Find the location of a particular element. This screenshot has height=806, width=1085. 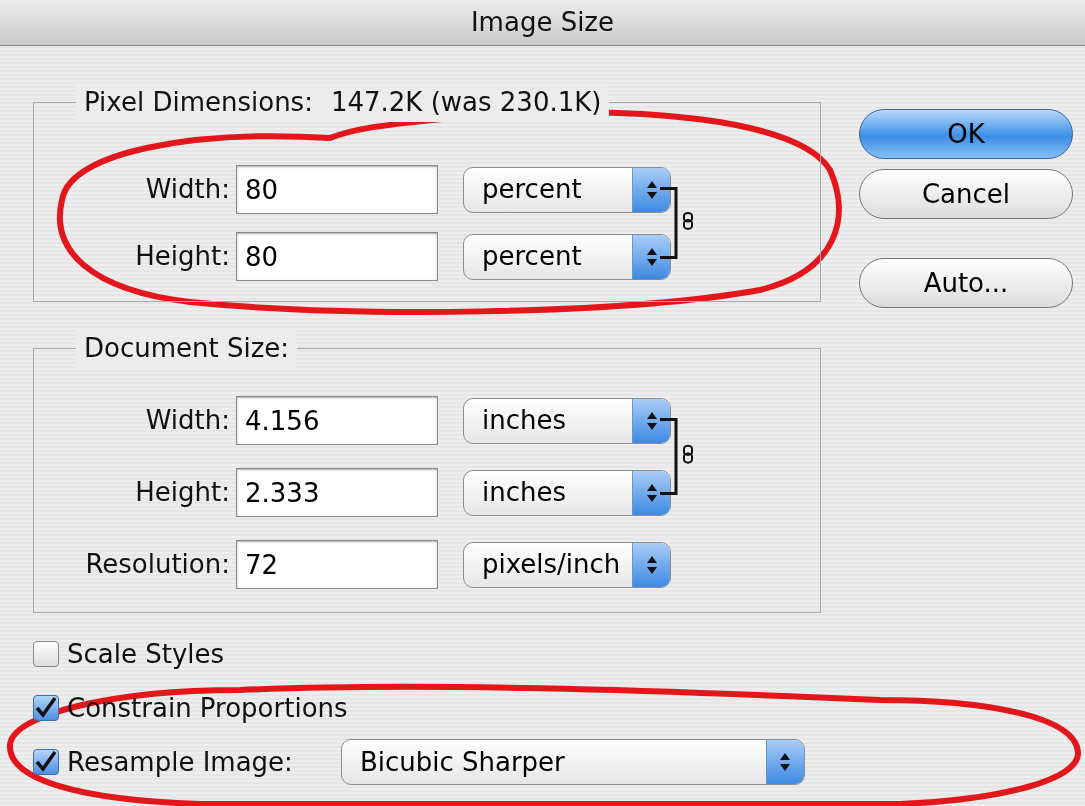

input-field: 2.333 is located at coordinates (337, 492).